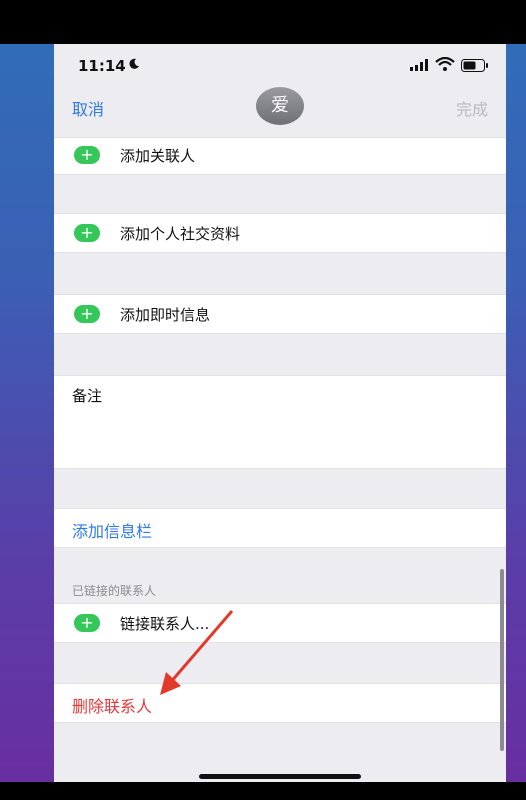  Describe the element at coordinates (263, 791) in the screenshot. I see `bottom-black-bar` at that location.